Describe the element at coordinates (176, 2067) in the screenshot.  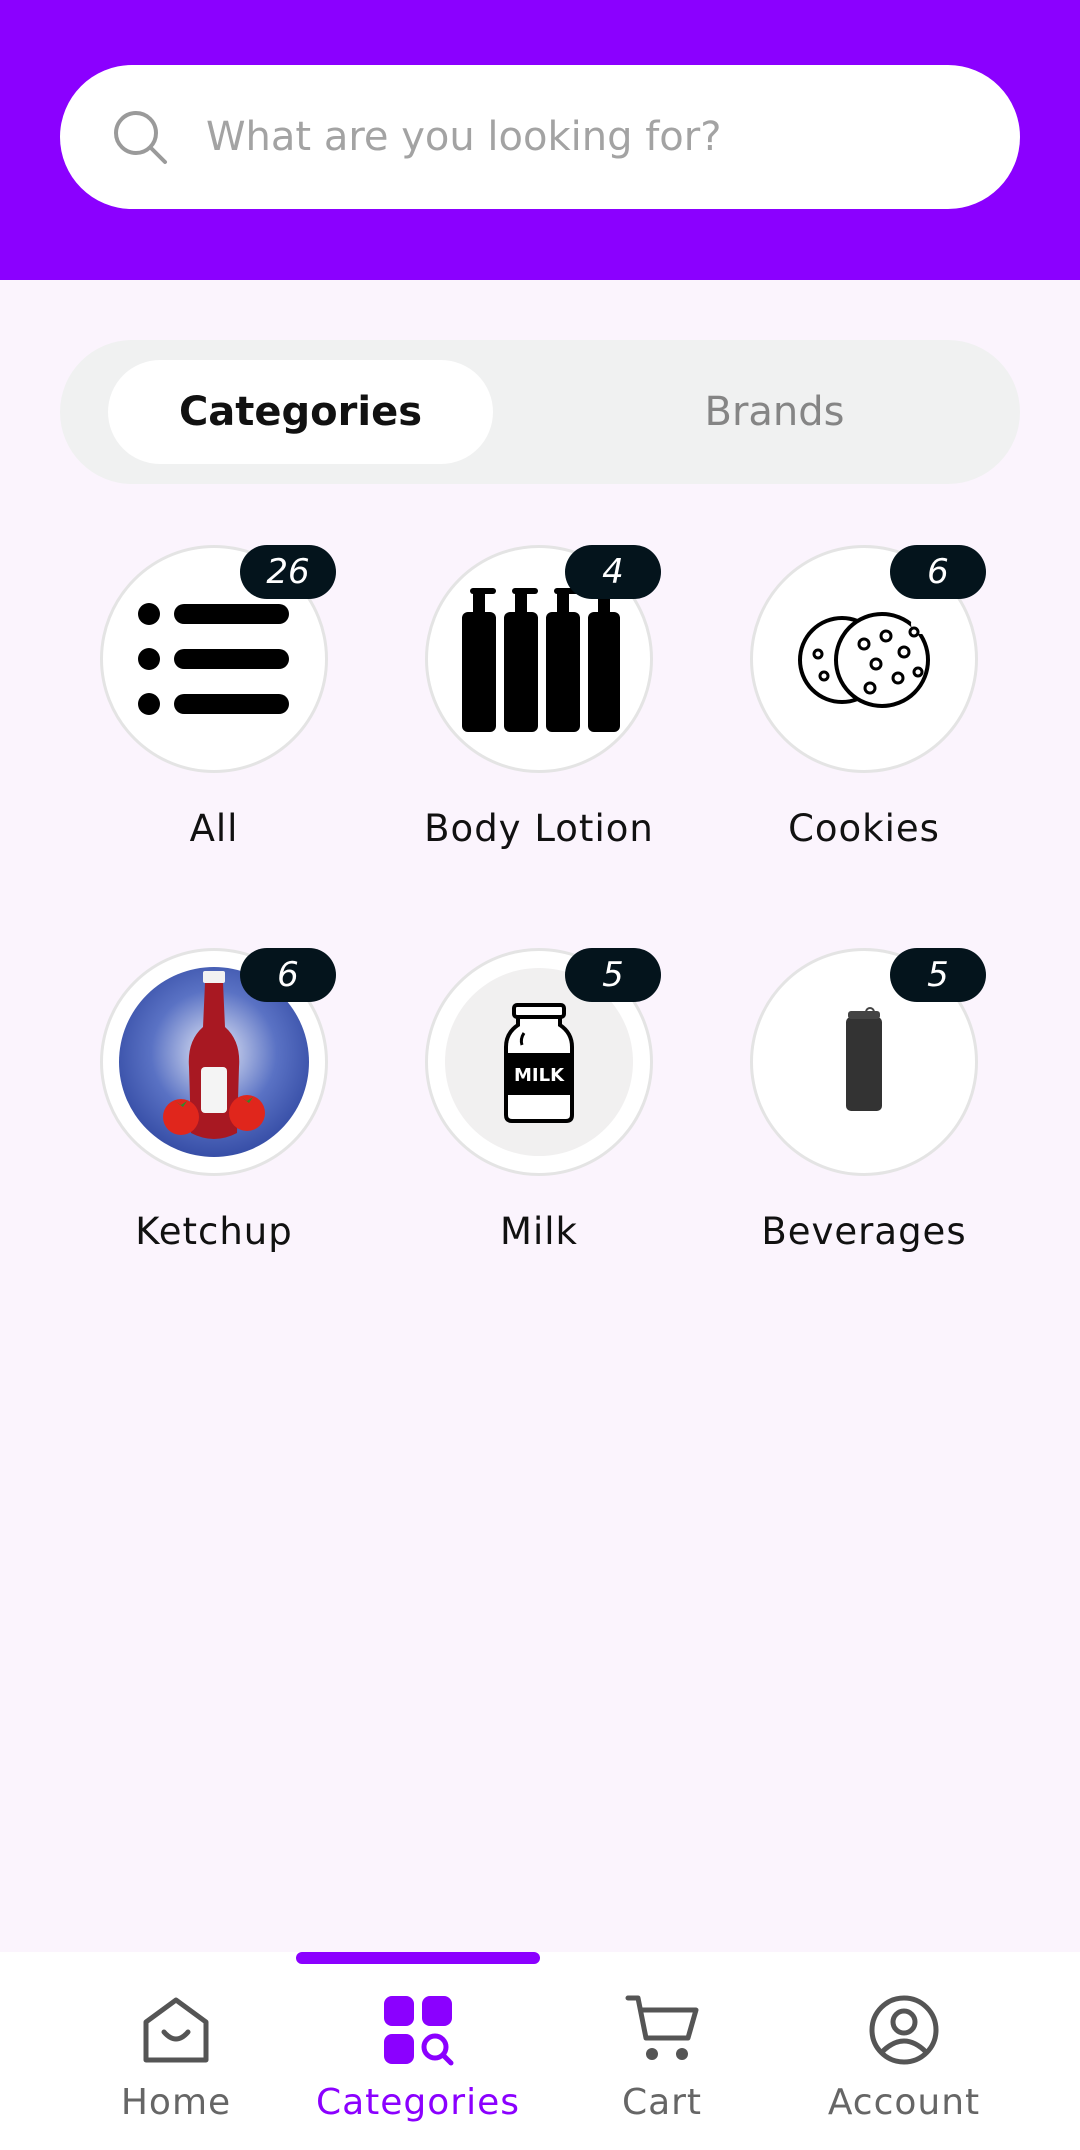
I see `nav-home: Home` at that location.